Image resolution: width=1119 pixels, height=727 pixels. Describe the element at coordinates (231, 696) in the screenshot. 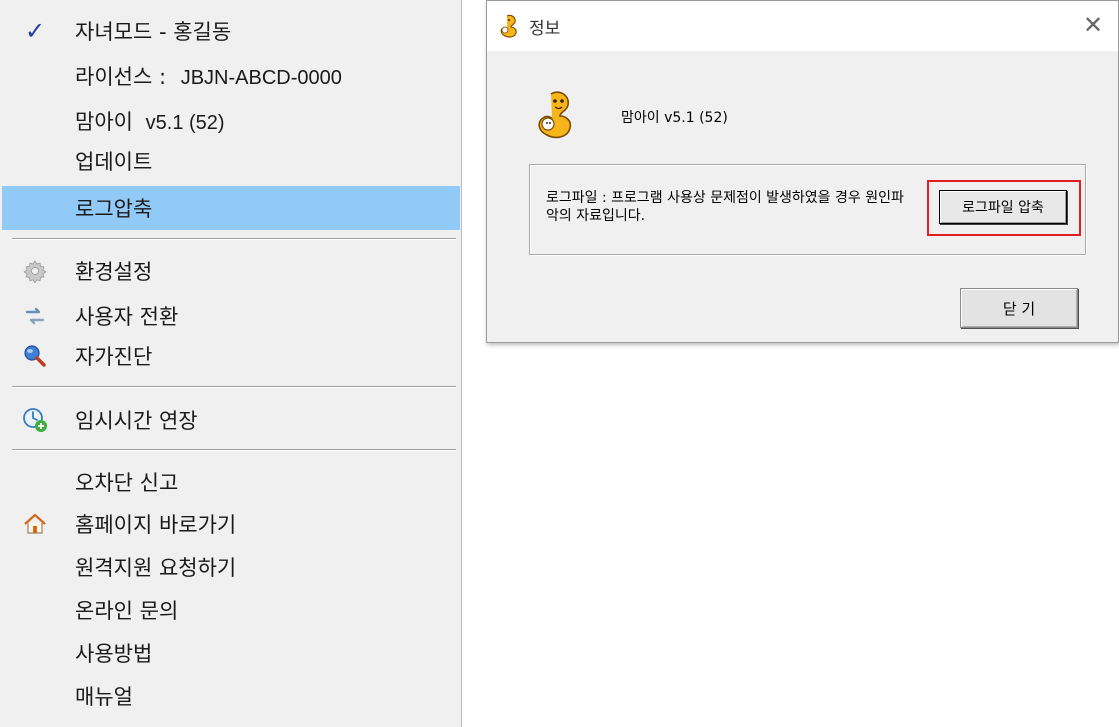

I see `menu-item-manual: 매뉴얼` at that location.